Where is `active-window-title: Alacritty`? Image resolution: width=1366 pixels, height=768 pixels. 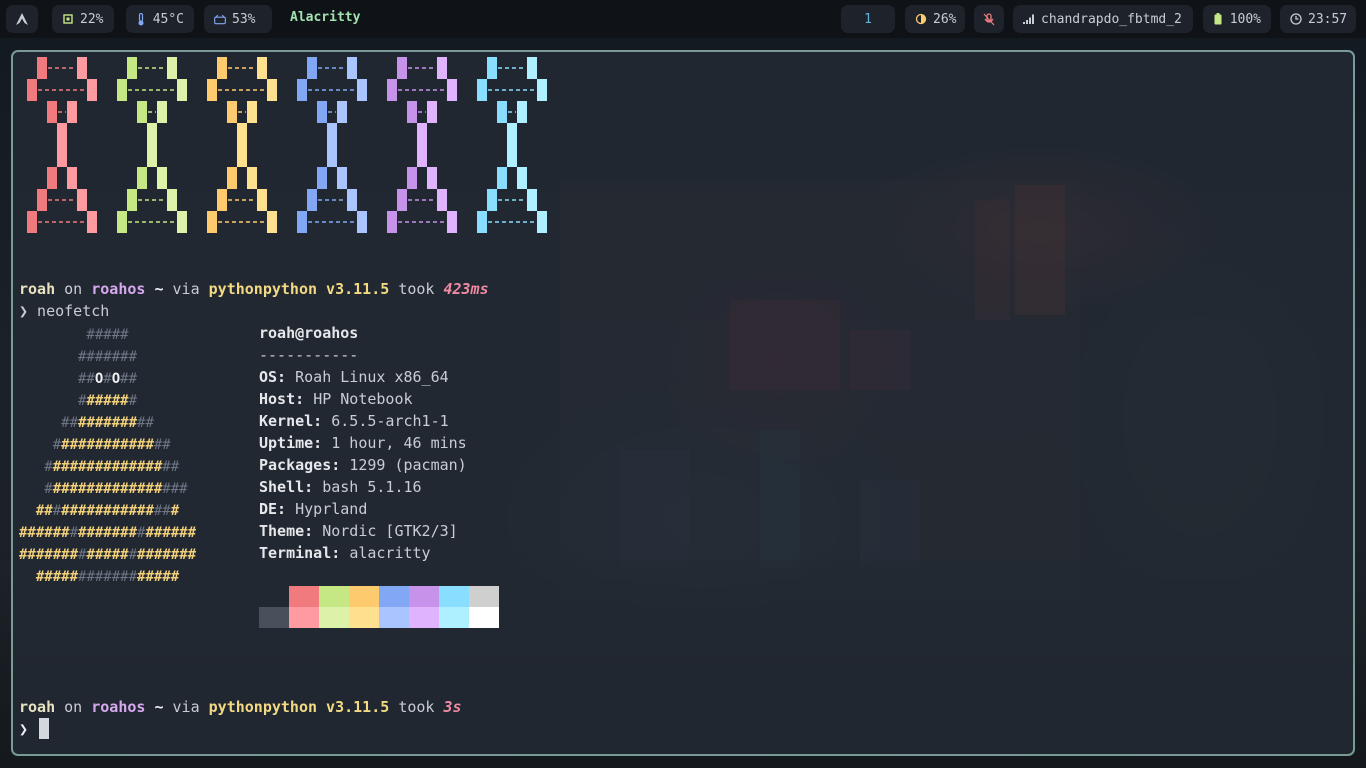
active-window-title: Alacritty is located at coordinates (325, 17).